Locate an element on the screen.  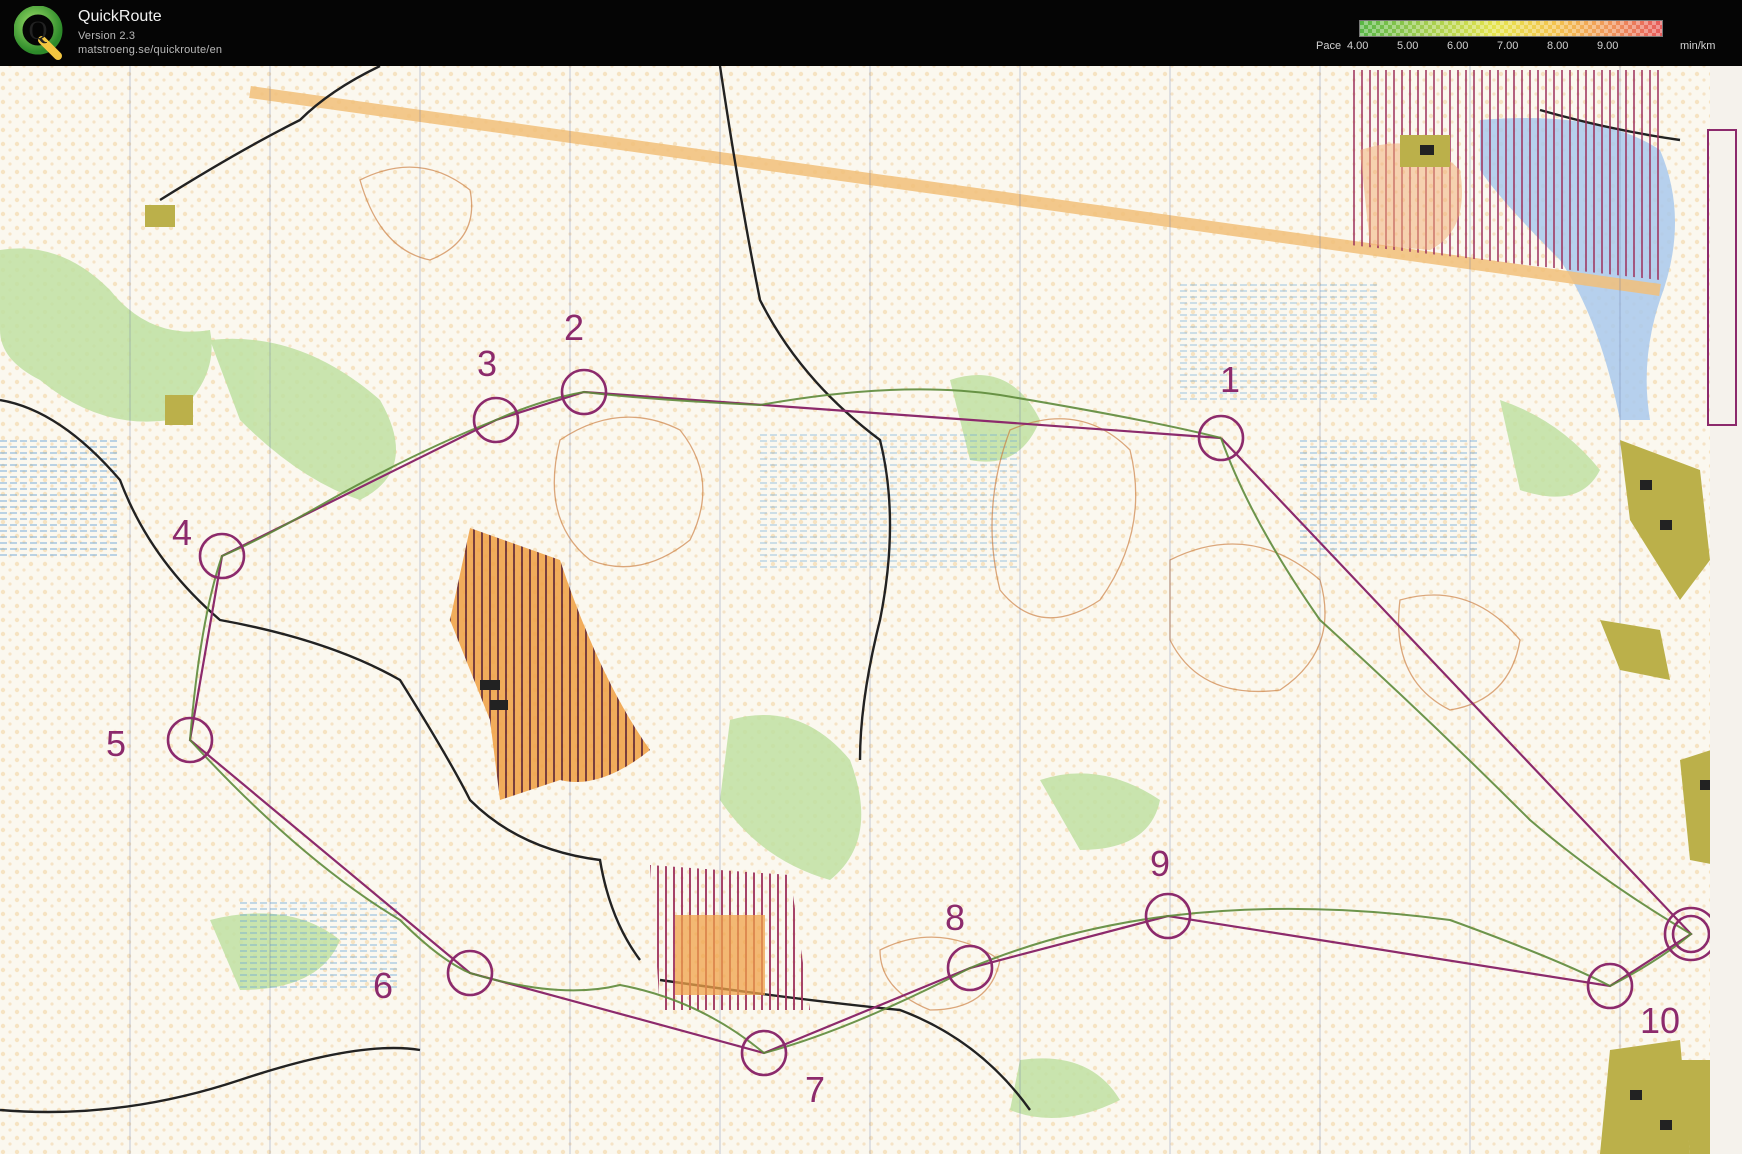
pace-tick: 7.00 is located at coordinates (1508, 46).